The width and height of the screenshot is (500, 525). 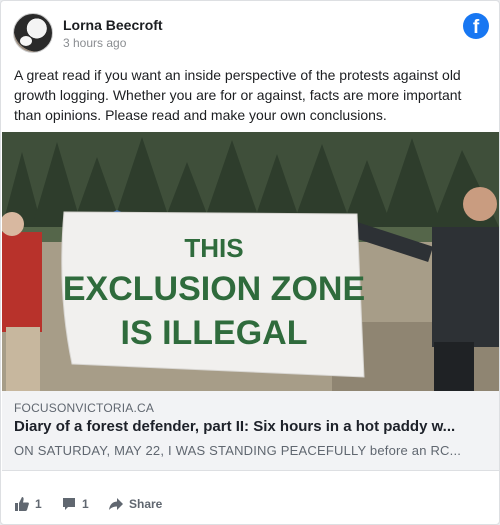 What do you see at coordinates (69, 504) in the screenshot?
I see `comment-icon` at bounding box center [69, 504].